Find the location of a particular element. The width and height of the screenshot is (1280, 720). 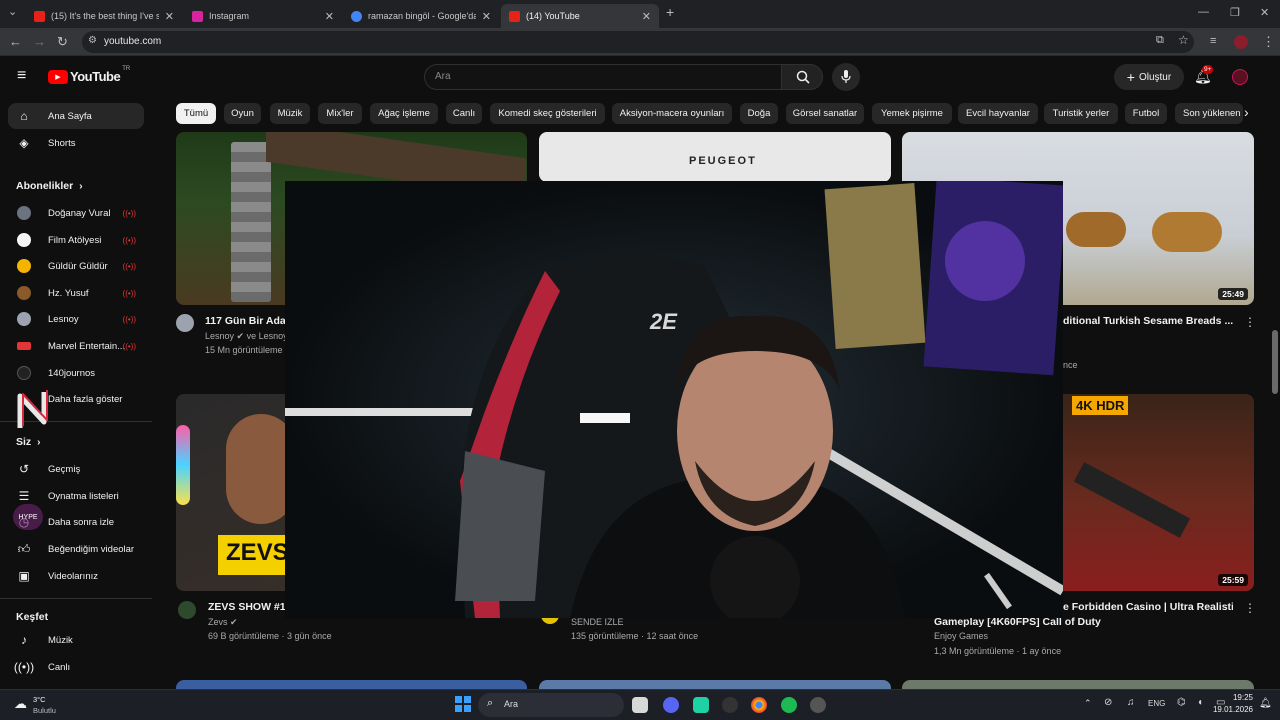

sidebar-item-liked: 👍︎ Beğendiğim videolar is located at coordinates (76, 549).